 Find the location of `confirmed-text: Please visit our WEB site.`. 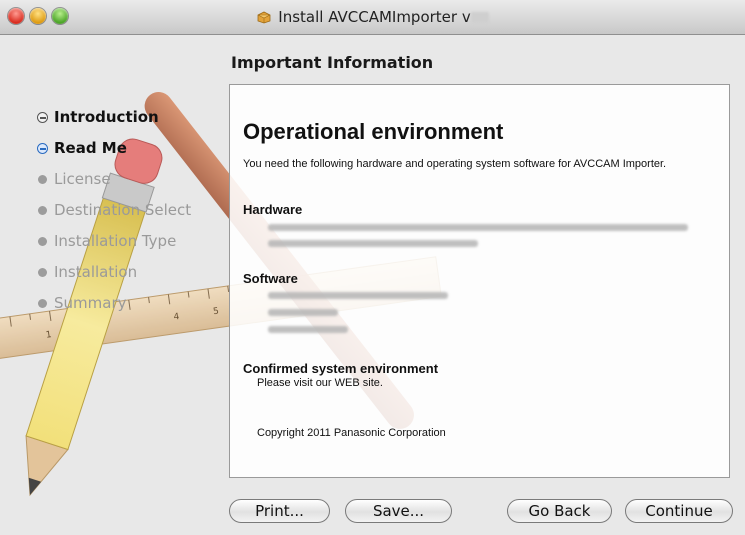

confirmed-text: Please visit our WEB site. is located at coordinates (320, 383).